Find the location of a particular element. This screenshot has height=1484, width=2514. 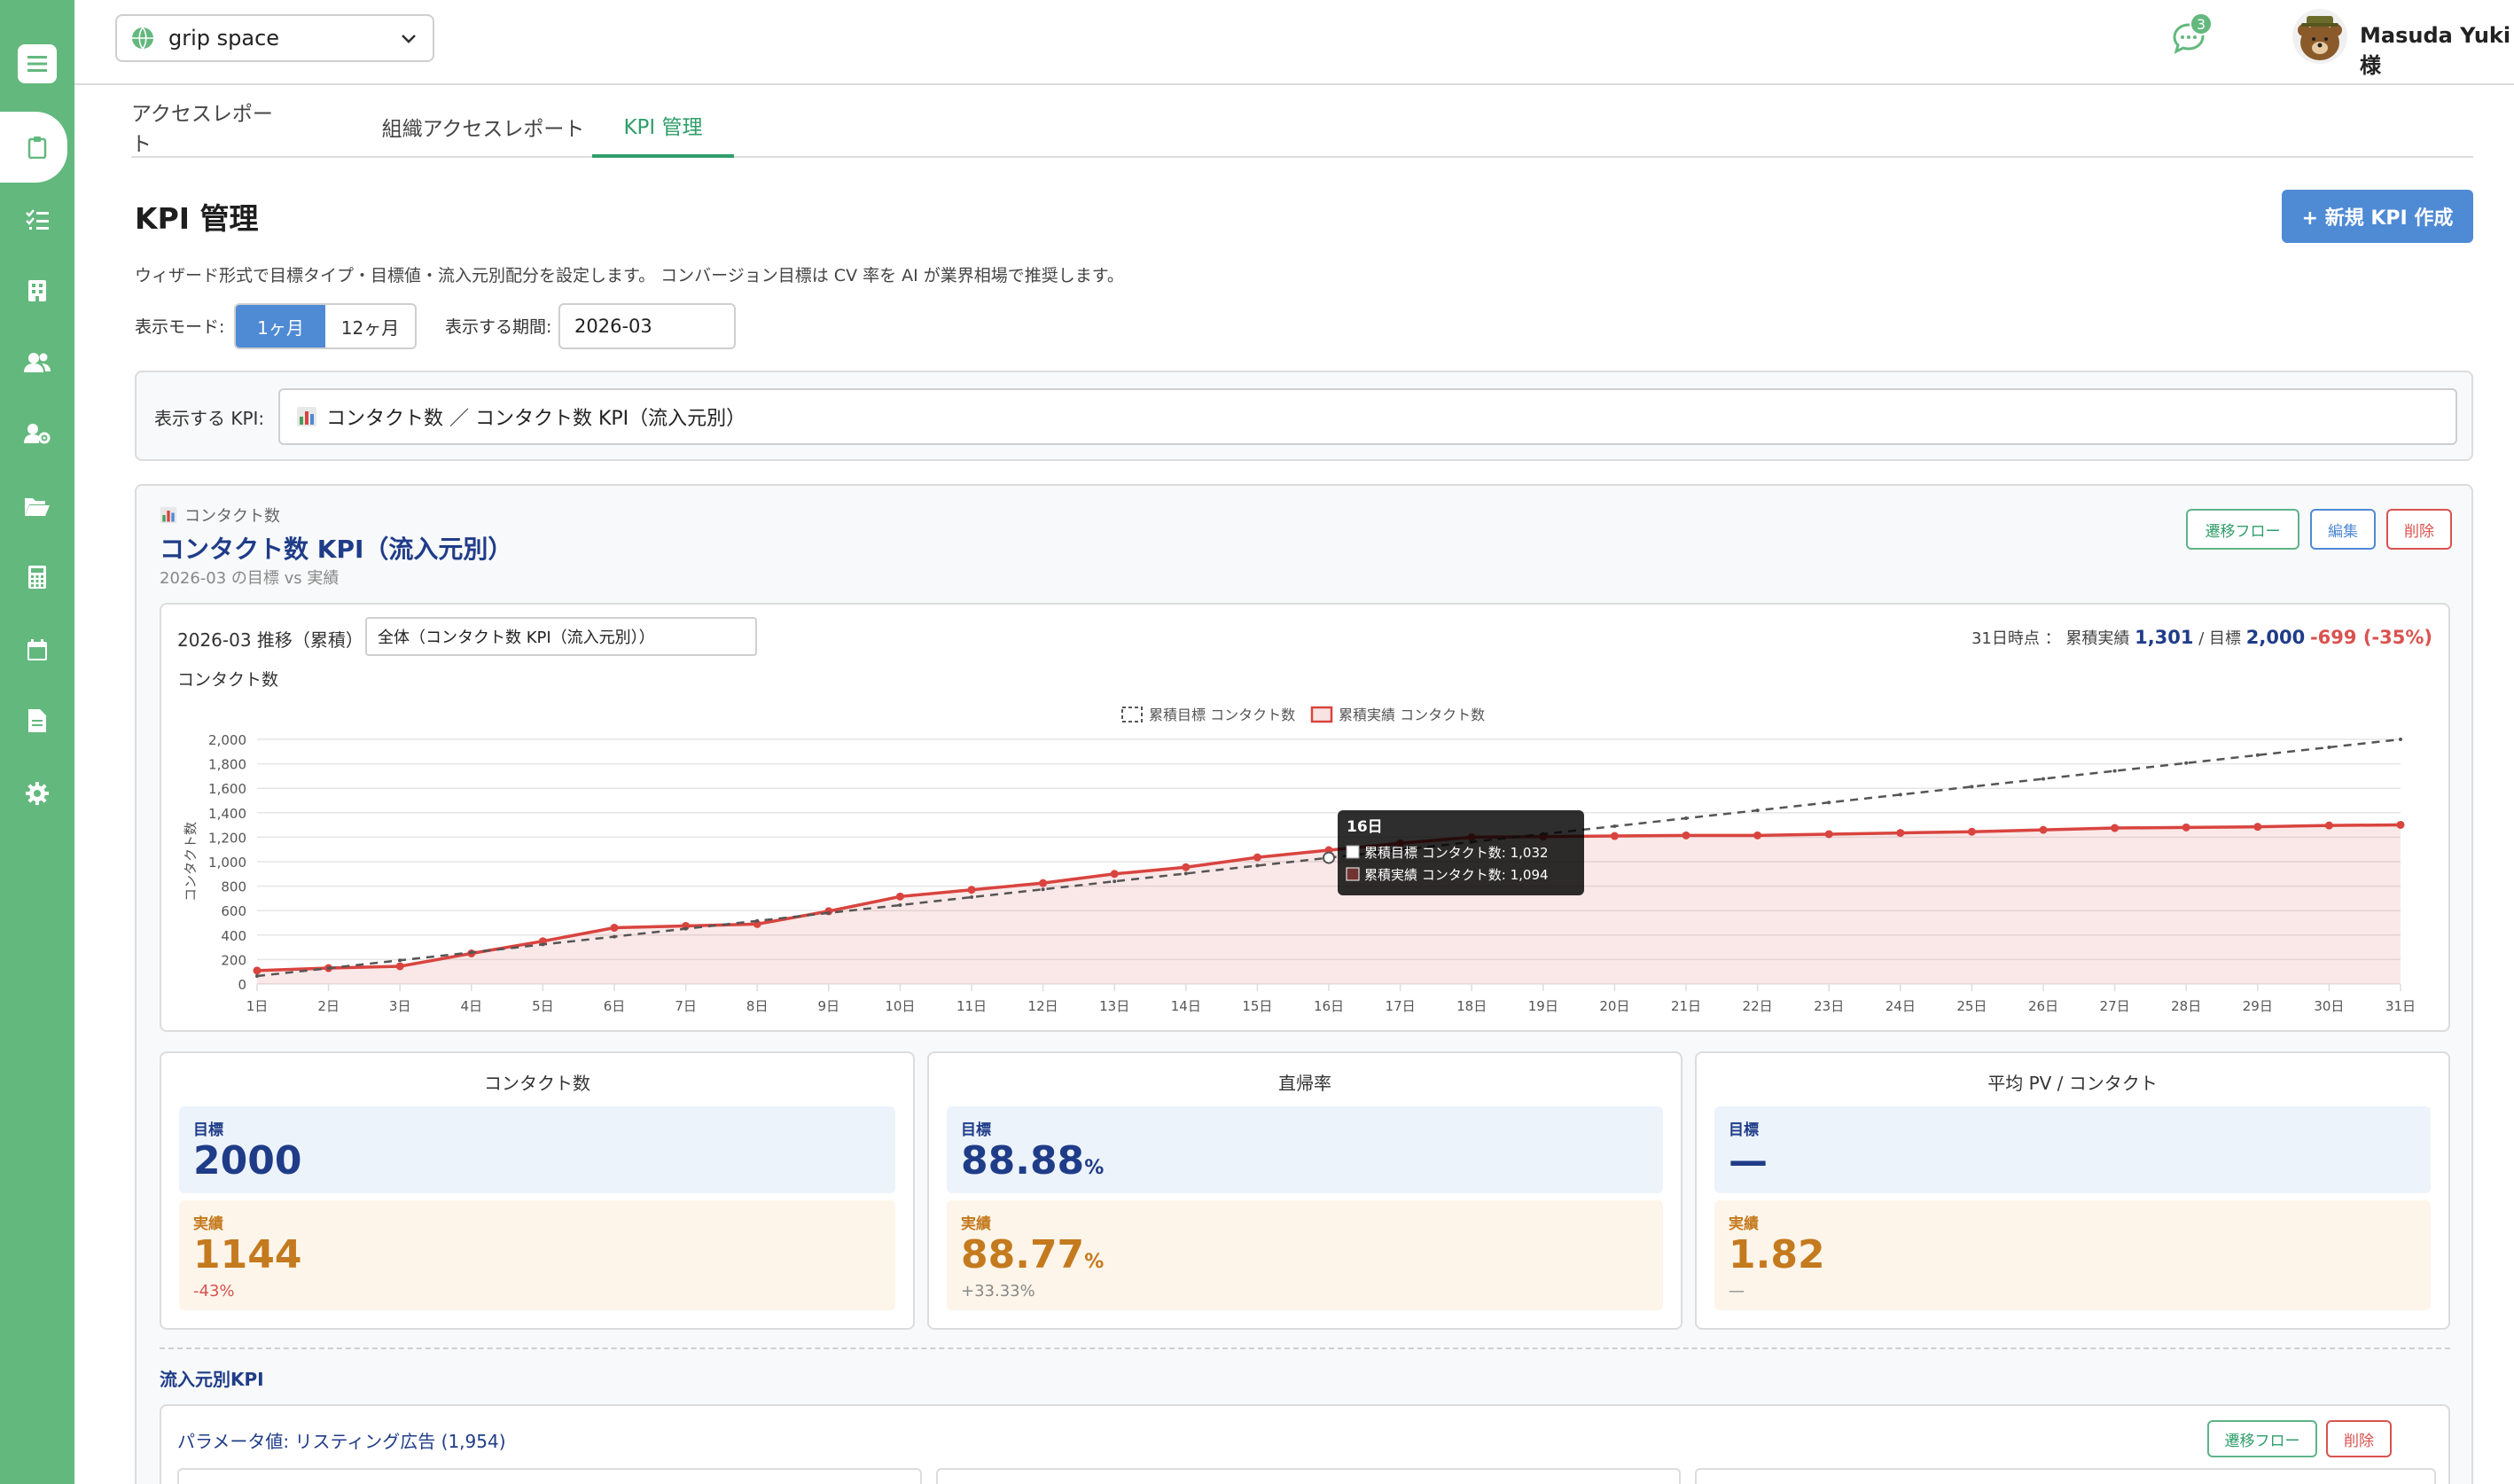

actual-diff: — is located at coordinates (1737, 1291).